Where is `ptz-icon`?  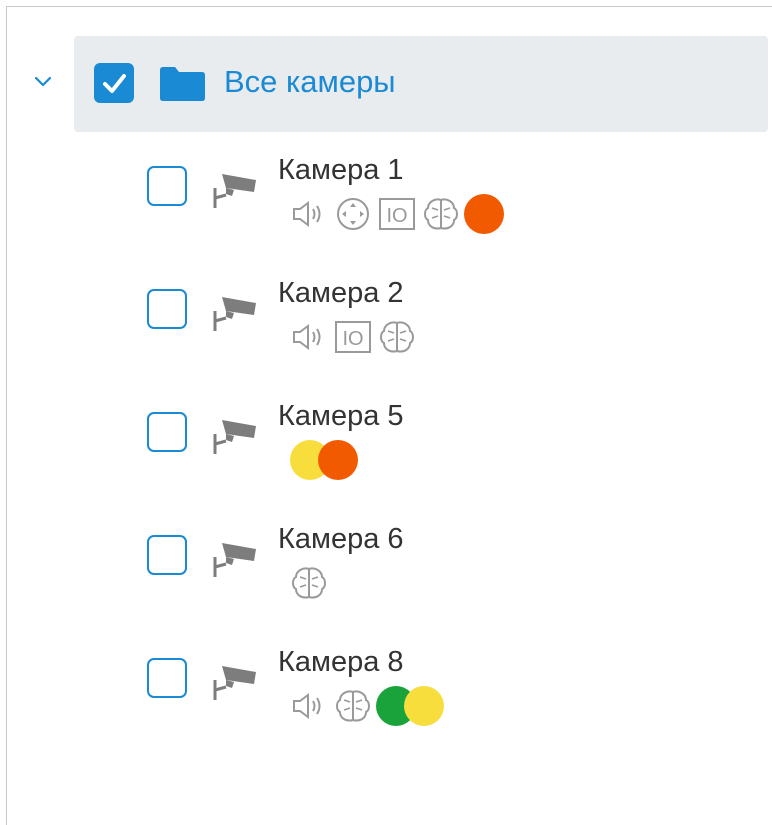 ptz-icon is located at coordinates (354, 214).